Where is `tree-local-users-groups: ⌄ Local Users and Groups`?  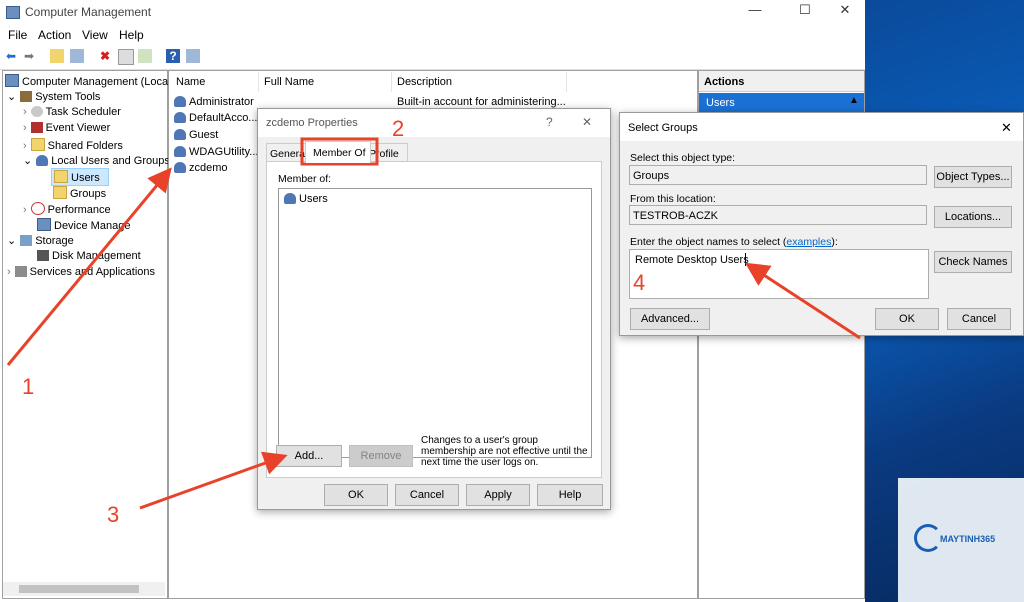
tree-local-users-groups: ⌄ Local Users and Groups is located at coordinates (96, 160).